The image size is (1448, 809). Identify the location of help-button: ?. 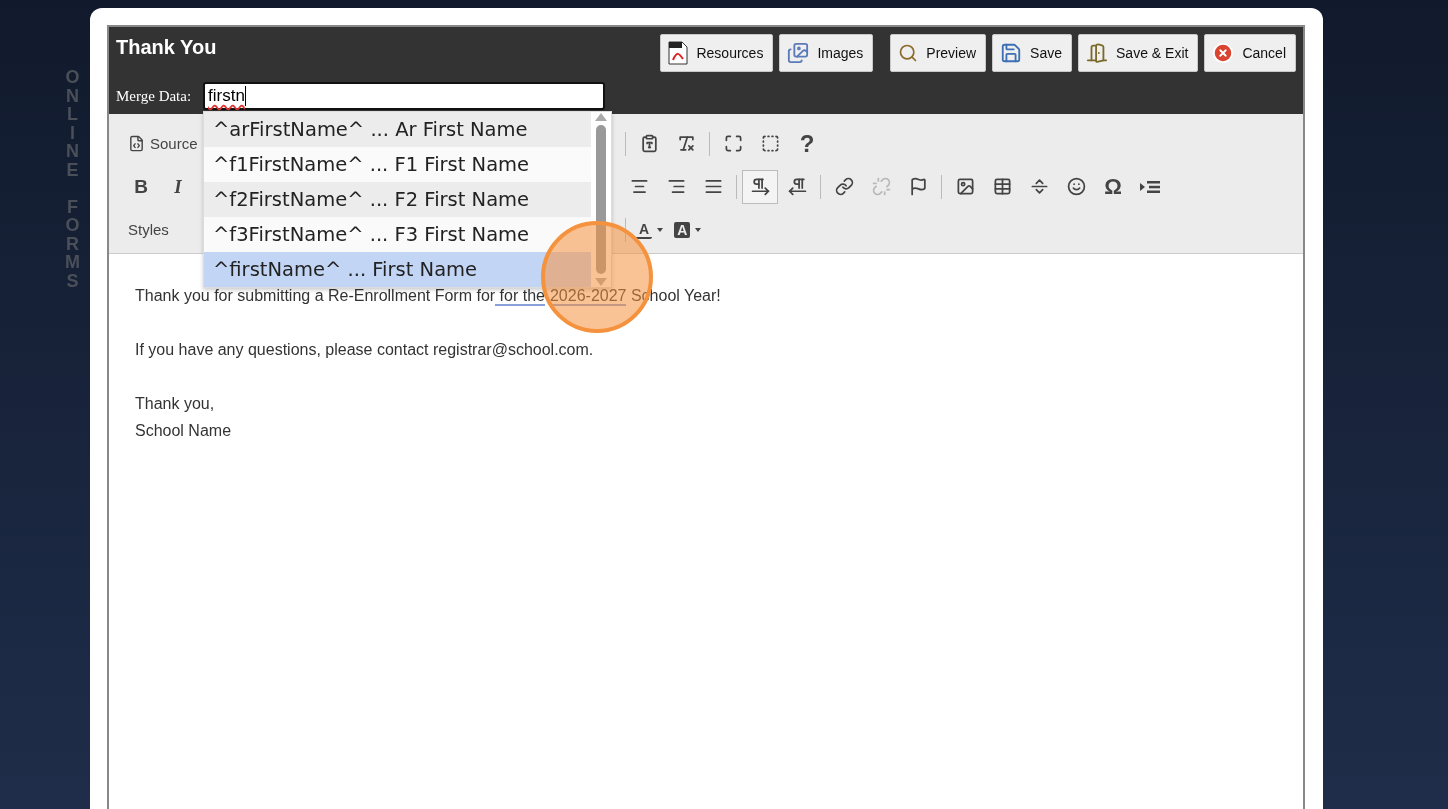
(807, 143).